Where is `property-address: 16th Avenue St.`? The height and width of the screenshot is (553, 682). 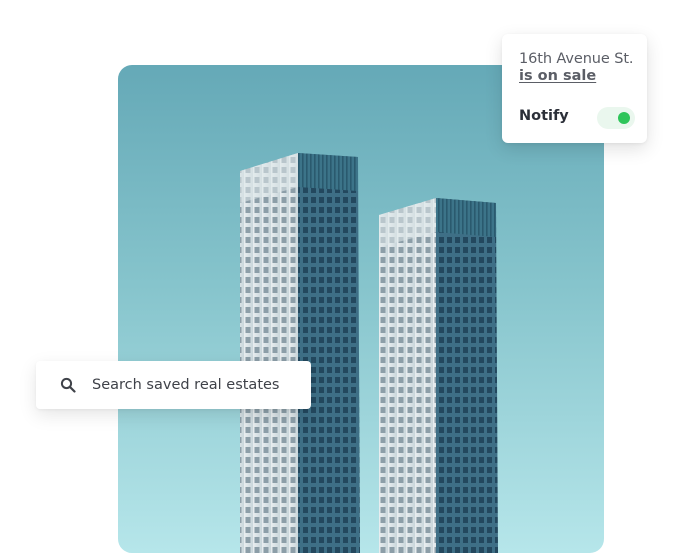
property-address: 16th Avenue St. is located at coordinates (576, 59).